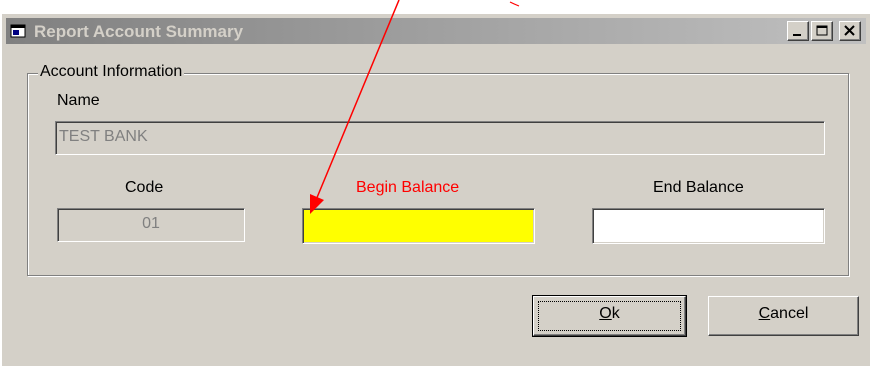 This screenshot has width=872, height=366. Describe the element at coordinates (144, 187) in the screenshot. I see `code-label: Code` at that location.